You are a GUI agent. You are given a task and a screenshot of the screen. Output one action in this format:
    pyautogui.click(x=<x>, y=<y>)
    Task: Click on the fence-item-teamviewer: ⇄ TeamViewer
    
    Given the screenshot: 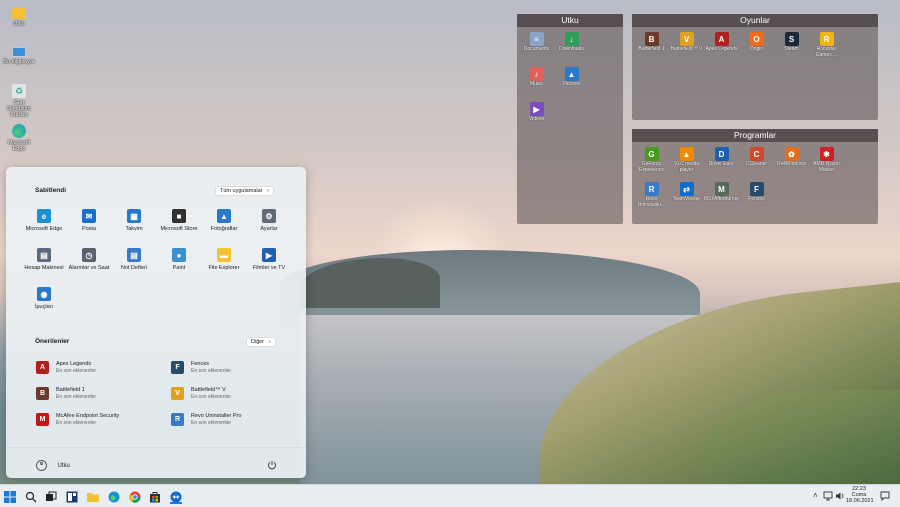 What is the action you would take?
    pyautogui.click(x=686, y=197)
    